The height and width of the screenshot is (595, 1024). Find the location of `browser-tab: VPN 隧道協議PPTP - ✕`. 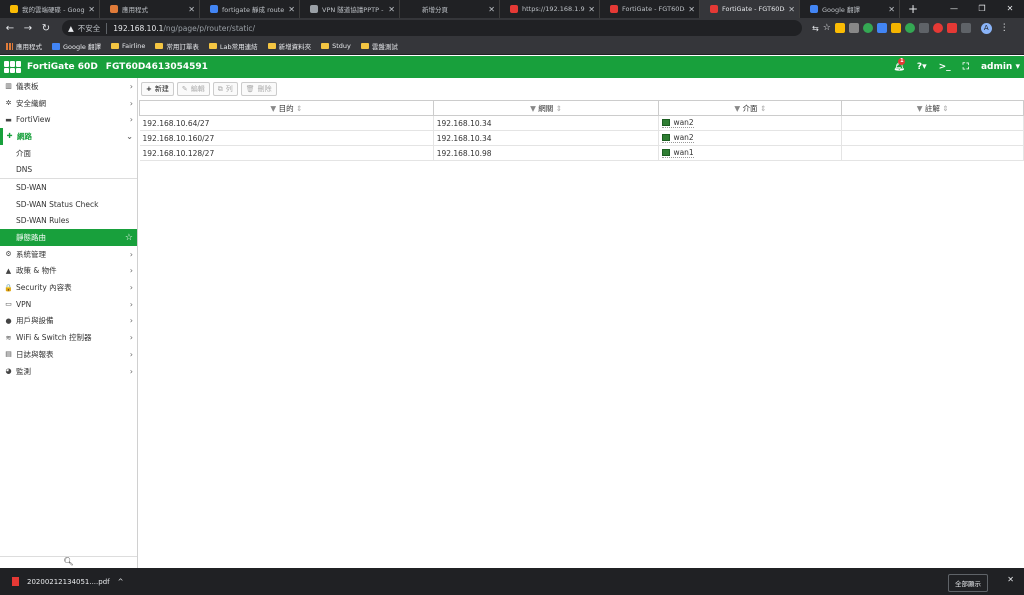

browser-tab: VPN 隧道協議PPTP - ✕ is located at coordinates (350, 9).